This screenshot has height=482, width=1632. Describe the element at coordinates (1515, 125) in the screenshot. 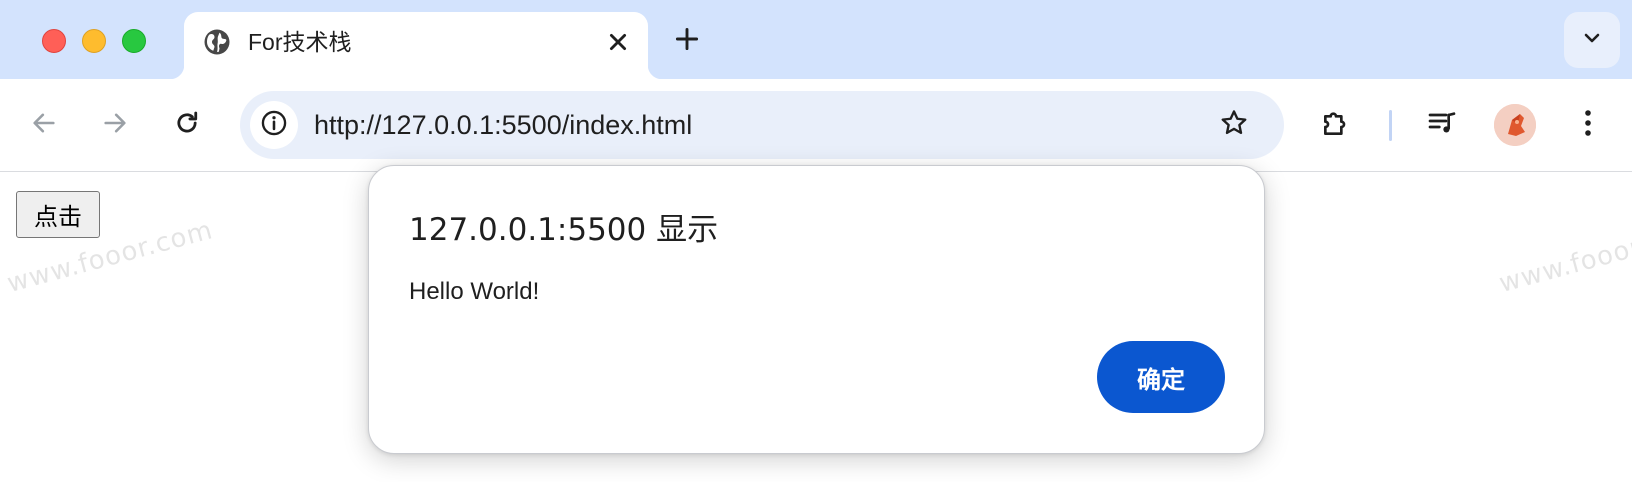

I see `profile-avatar` at that location.